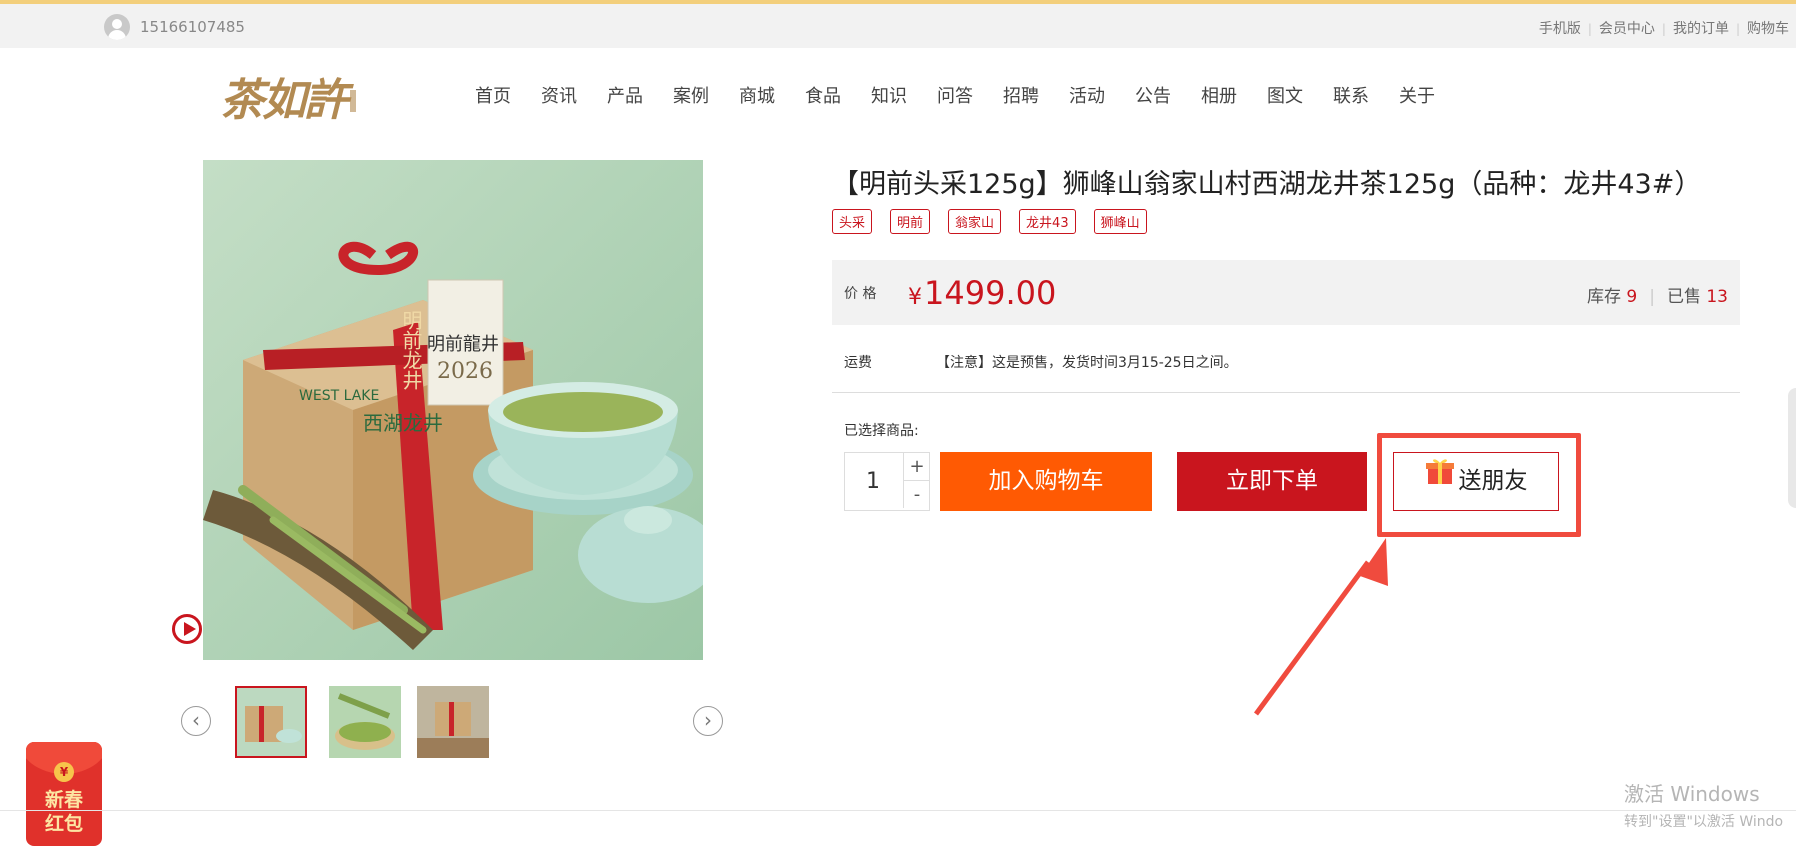 This screenshot has width=1796, height=854. What do you see at coordinates (1286, 392) in the screenshot?
I see `section-divider` at bounding box center [1286, 392].